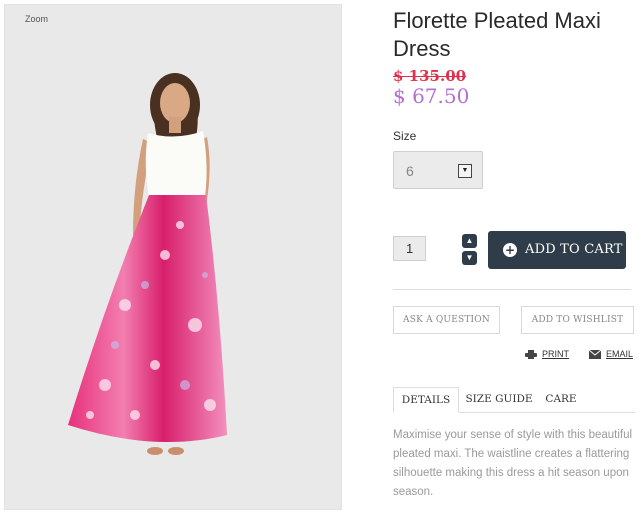  What do you see at coordinates (405, 136) in the screenshot?
I see `size-label: Size` at bounding box center [405, 136].